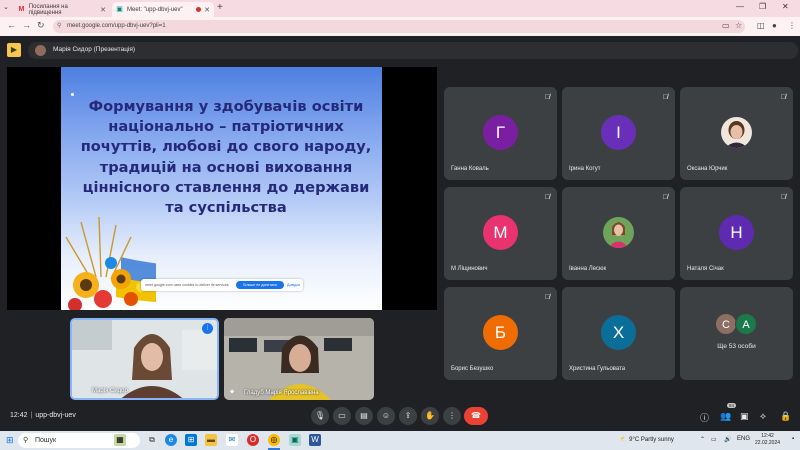 The width and height of the screenshot is (800, 450). I want to click on url-field: ⚲ meet.google.com/upp-dbvj-uev?pli=1, so click(399, 26).